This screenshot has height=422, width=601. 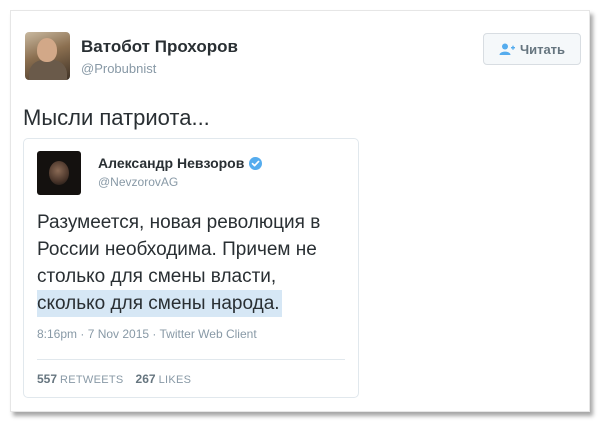 What do you see at coordinates (118, 68) in the screenshot?
I see `author-handle: @Probubnist` at bounding box center [118, 68].